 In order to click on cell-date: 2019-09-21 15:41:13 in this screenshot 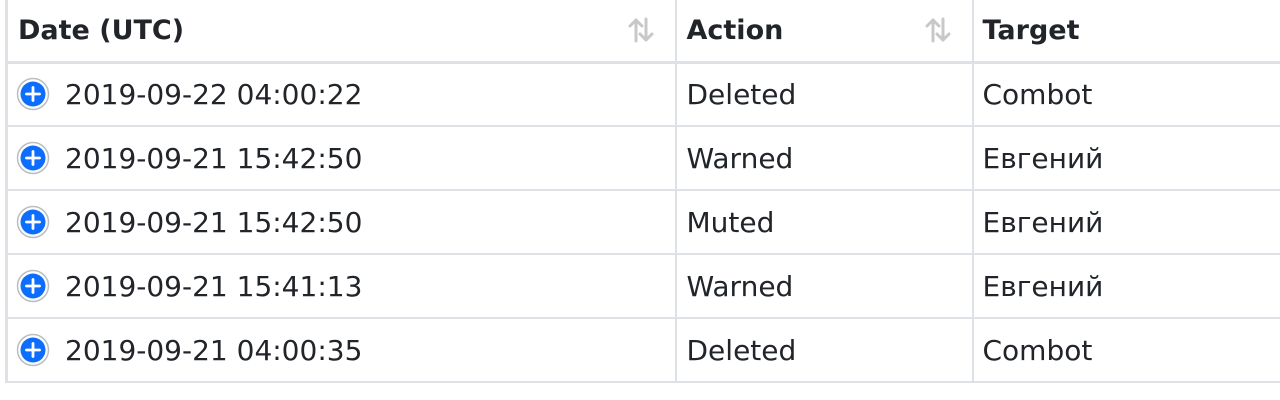, I will do `click(341, 286)`.